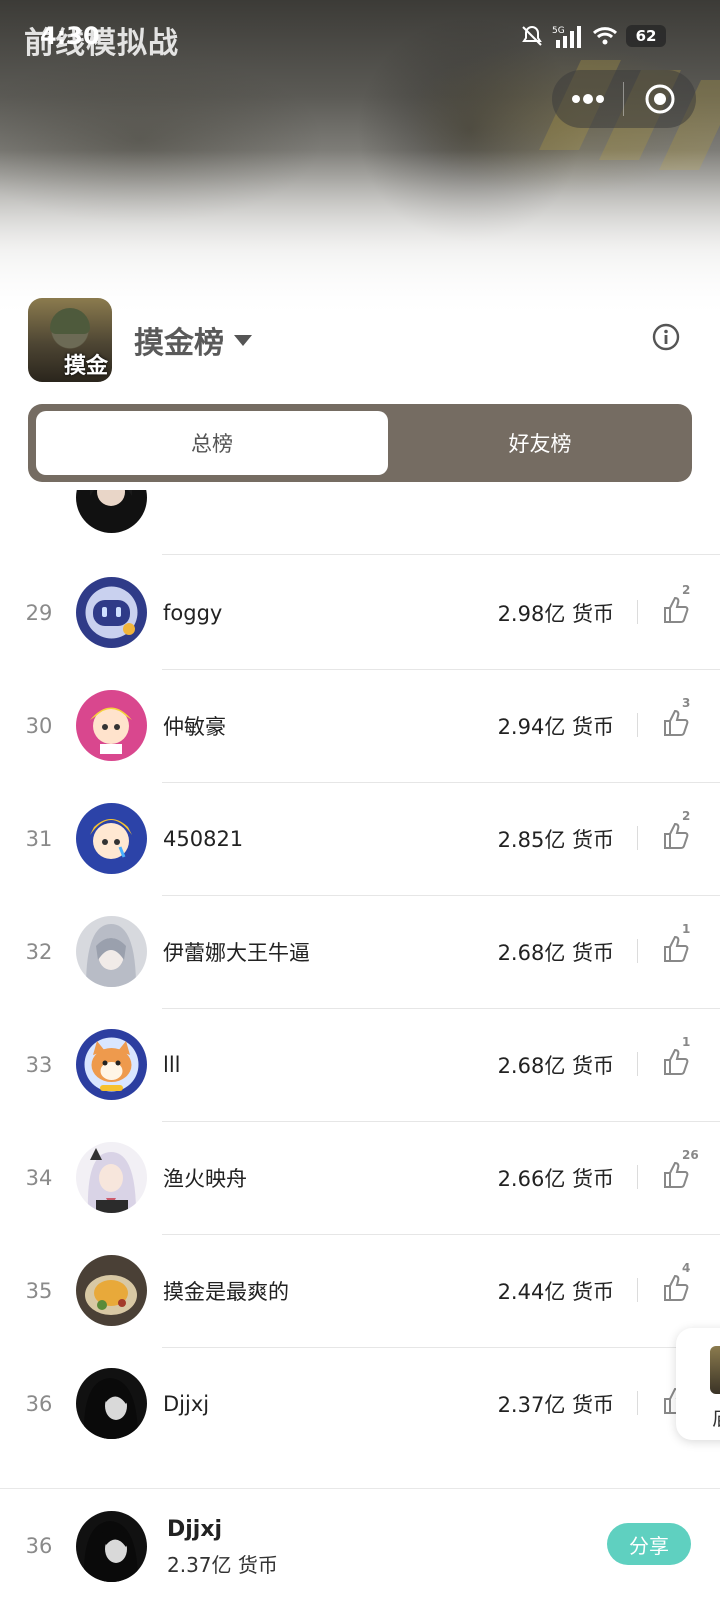  What do you see at coordinates (212, 443) in the screenshot?
I see `tab-overall: 总榜` at bounding box center [212, 443].